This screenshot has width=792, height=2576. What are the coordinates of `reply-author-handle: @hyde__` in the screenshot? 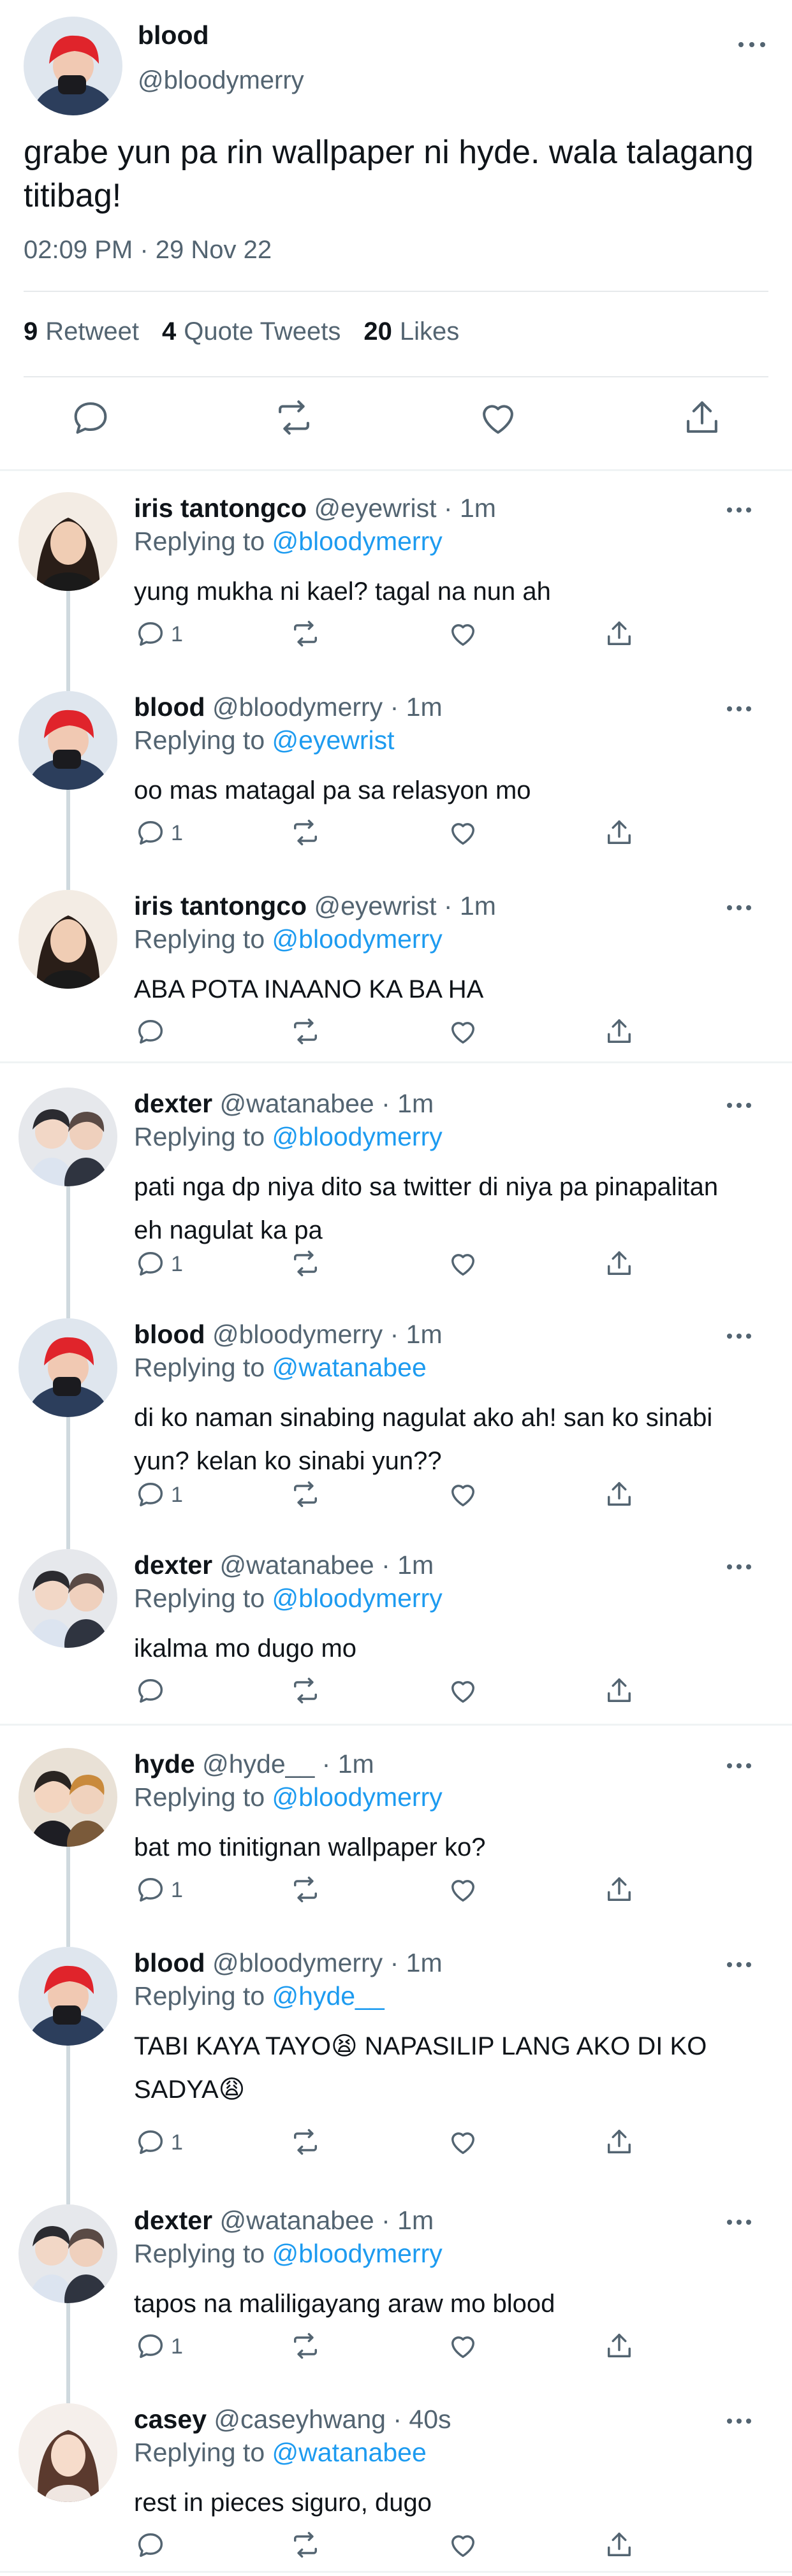 It's located at (258, 1764).